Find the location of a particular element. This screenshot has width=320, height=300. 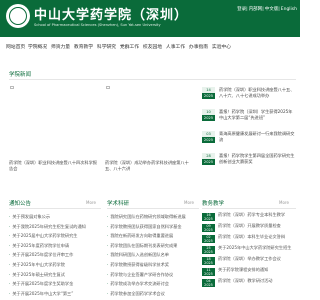

date-badge: 09 2025 is located at coordinates (208, 228).